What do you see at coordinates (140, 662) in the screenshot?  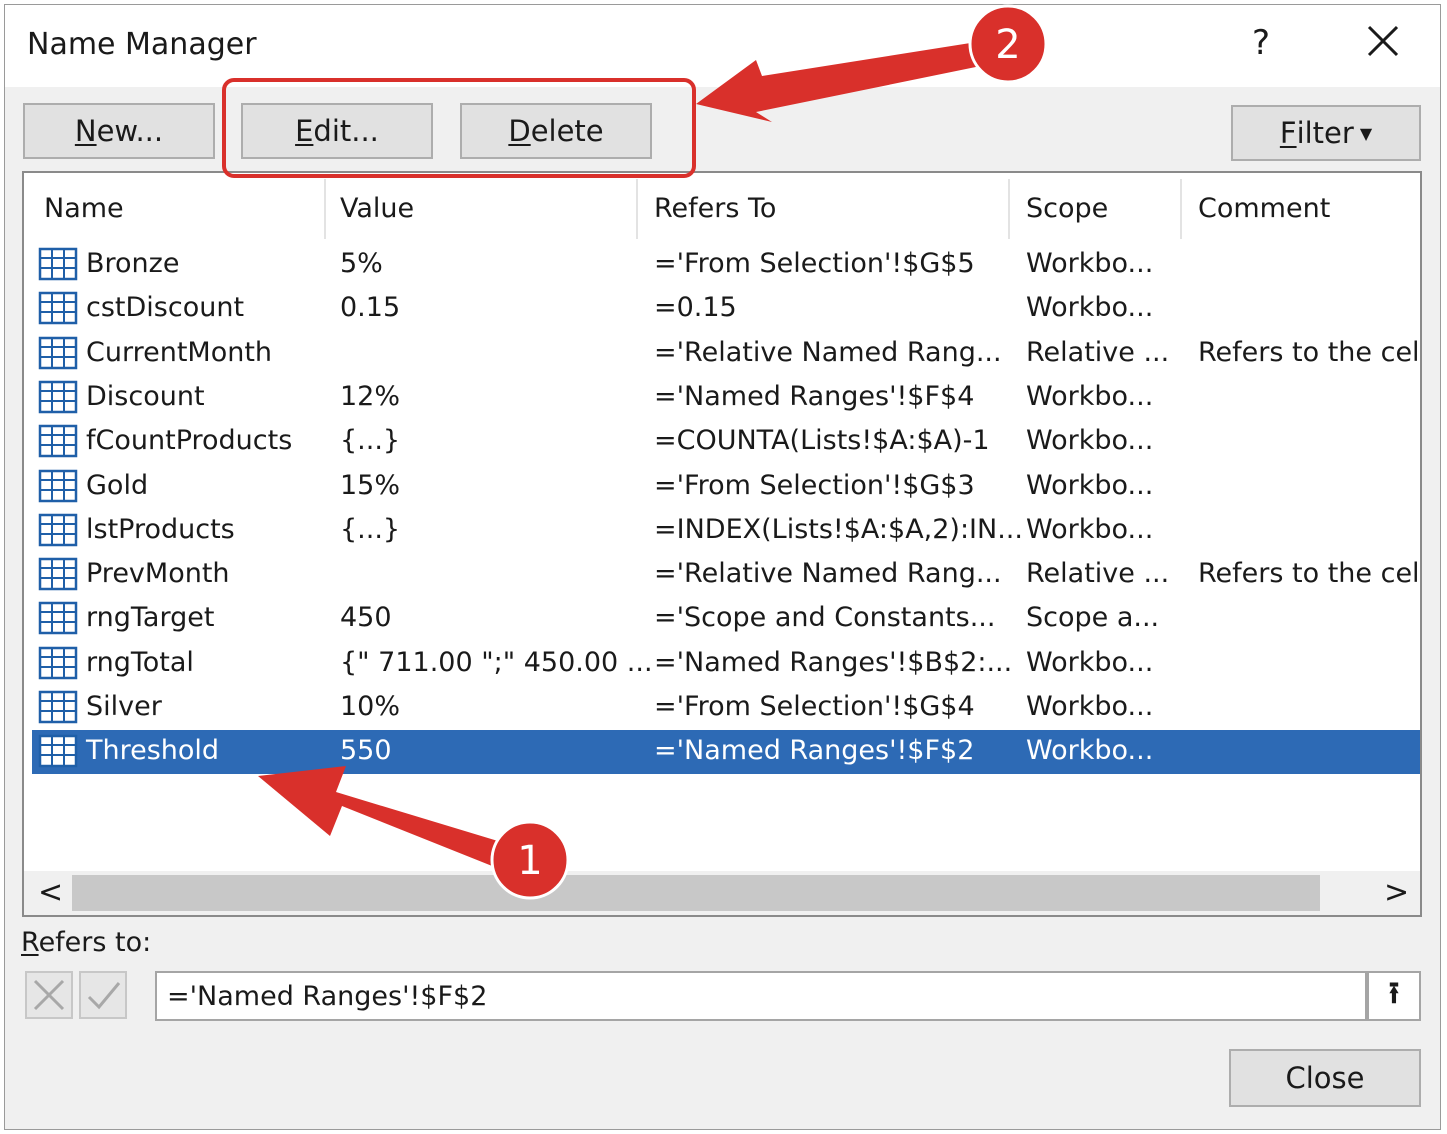 I see `cell-name: rngTotal` at bounding box center [140, 662].